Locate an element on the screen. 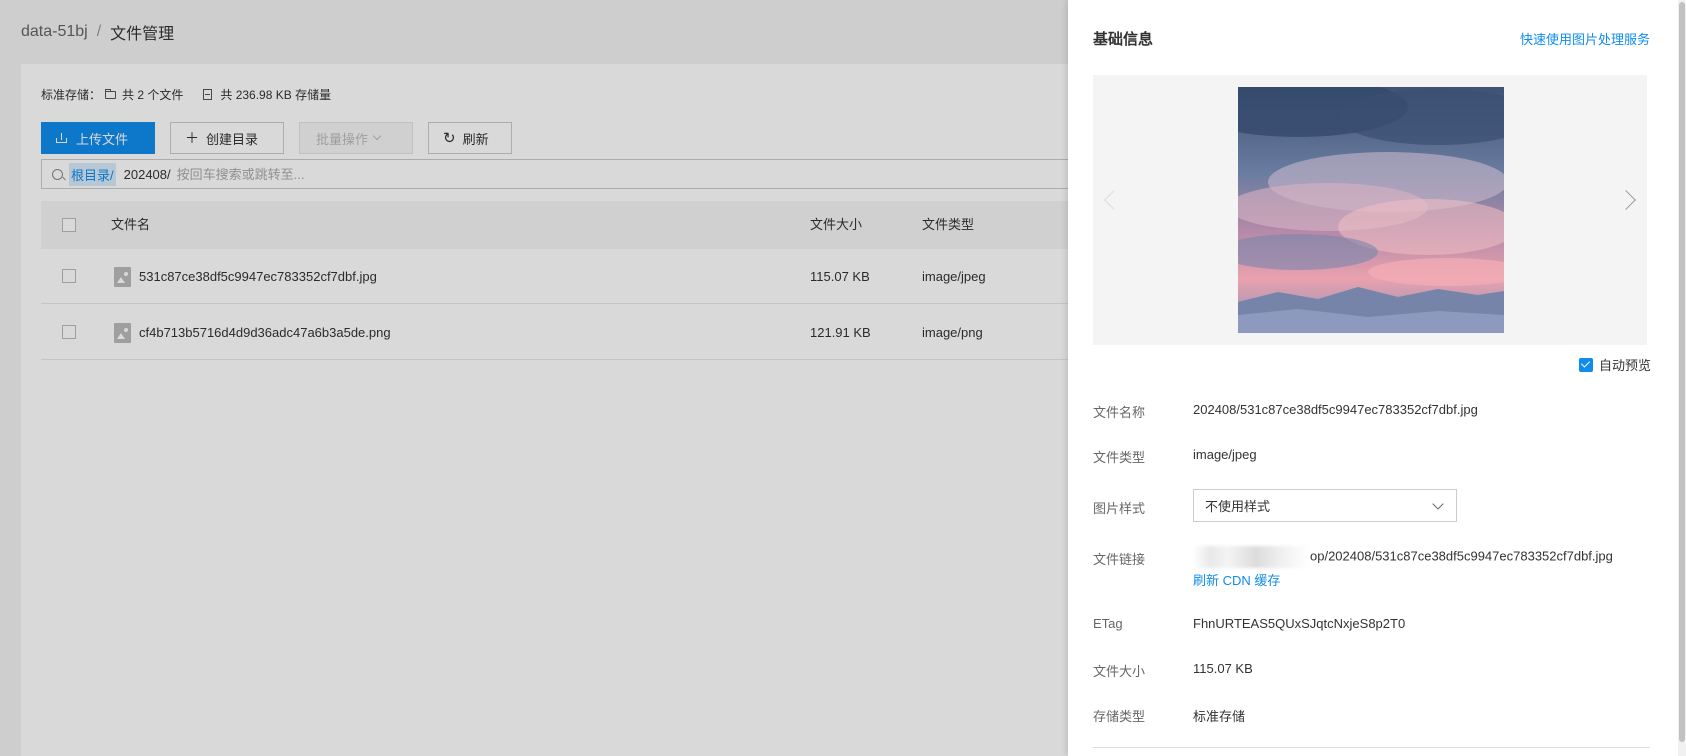 The width and height of the screenshot is (1686, 756). drawer-title: 基础信息 is located at coordinates (1123, 39).